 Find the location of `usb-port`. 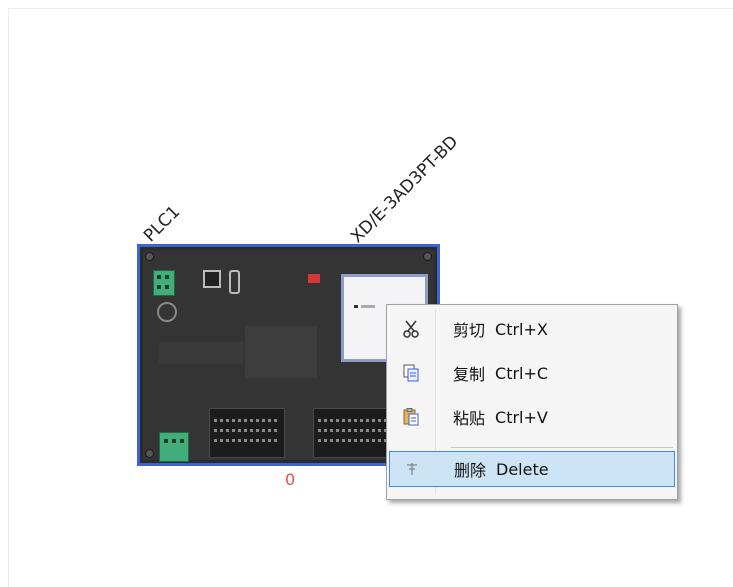

usb-port is located at coordinates (234, 282).